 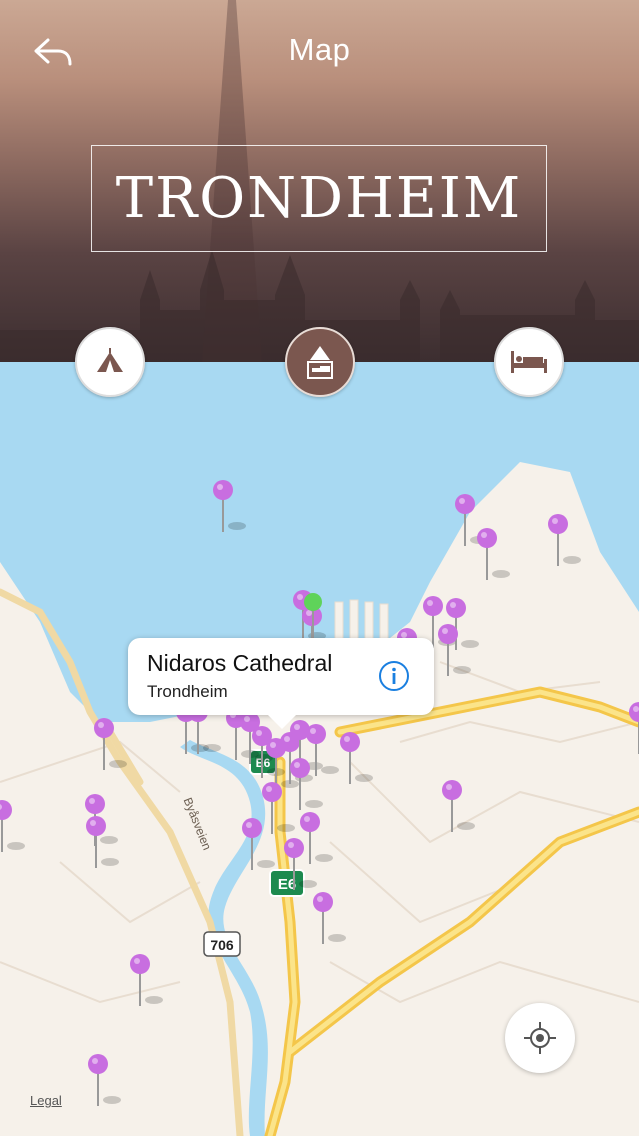 I want to click on callout-title: Nidaros Cathedral, so click(x=240, y=663).